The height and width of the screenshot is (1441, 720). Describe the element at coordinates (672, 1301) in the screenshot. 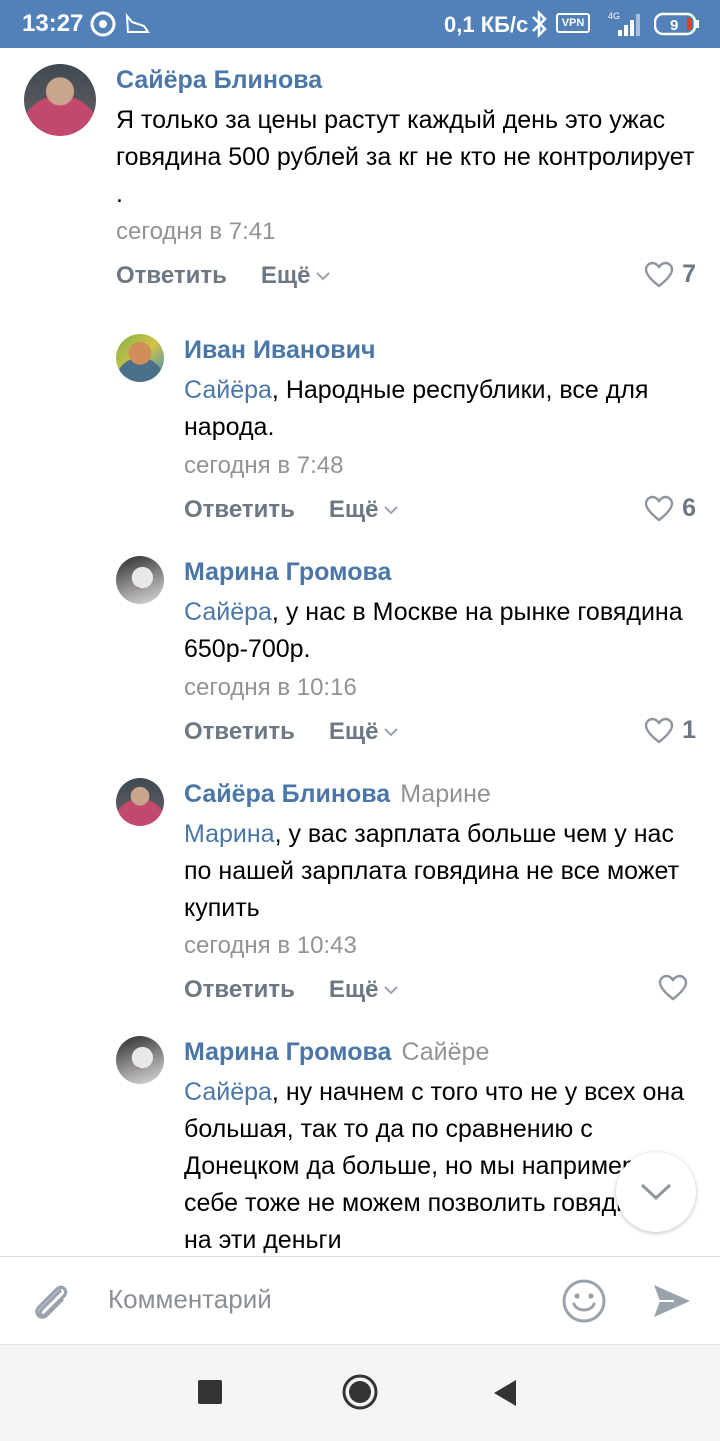

I see `send-icon` at that location.